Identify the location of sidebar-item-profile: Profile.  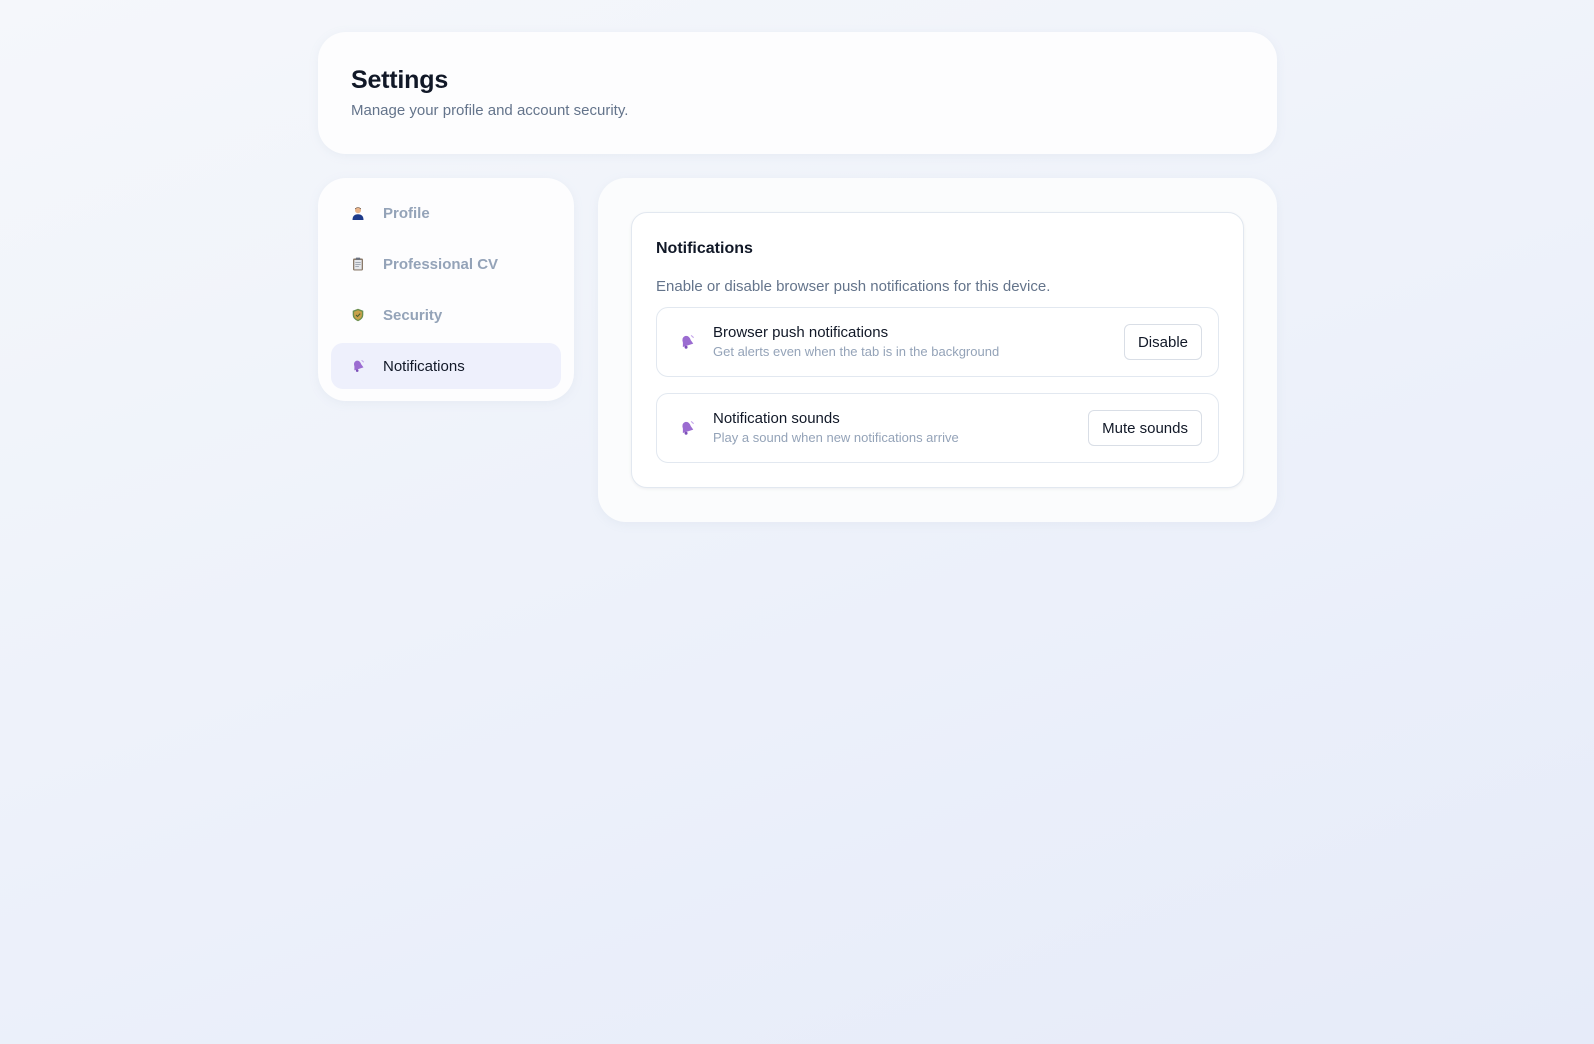
(446, 213).